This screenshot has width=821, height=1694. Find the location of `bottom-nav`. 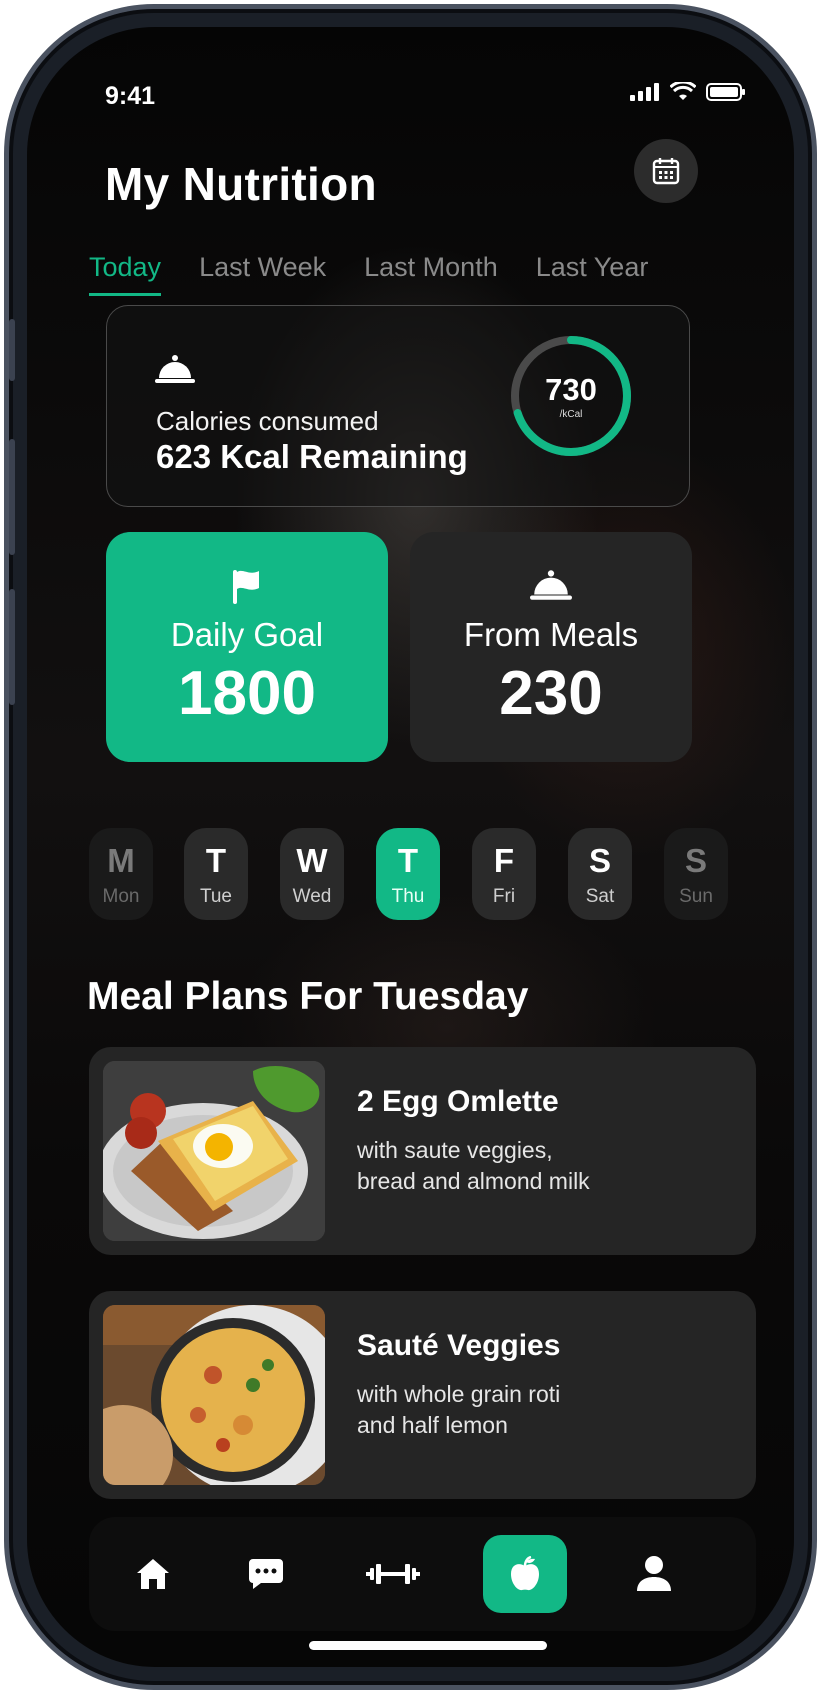

bottom-nav is located at coordinates (422, 1574).